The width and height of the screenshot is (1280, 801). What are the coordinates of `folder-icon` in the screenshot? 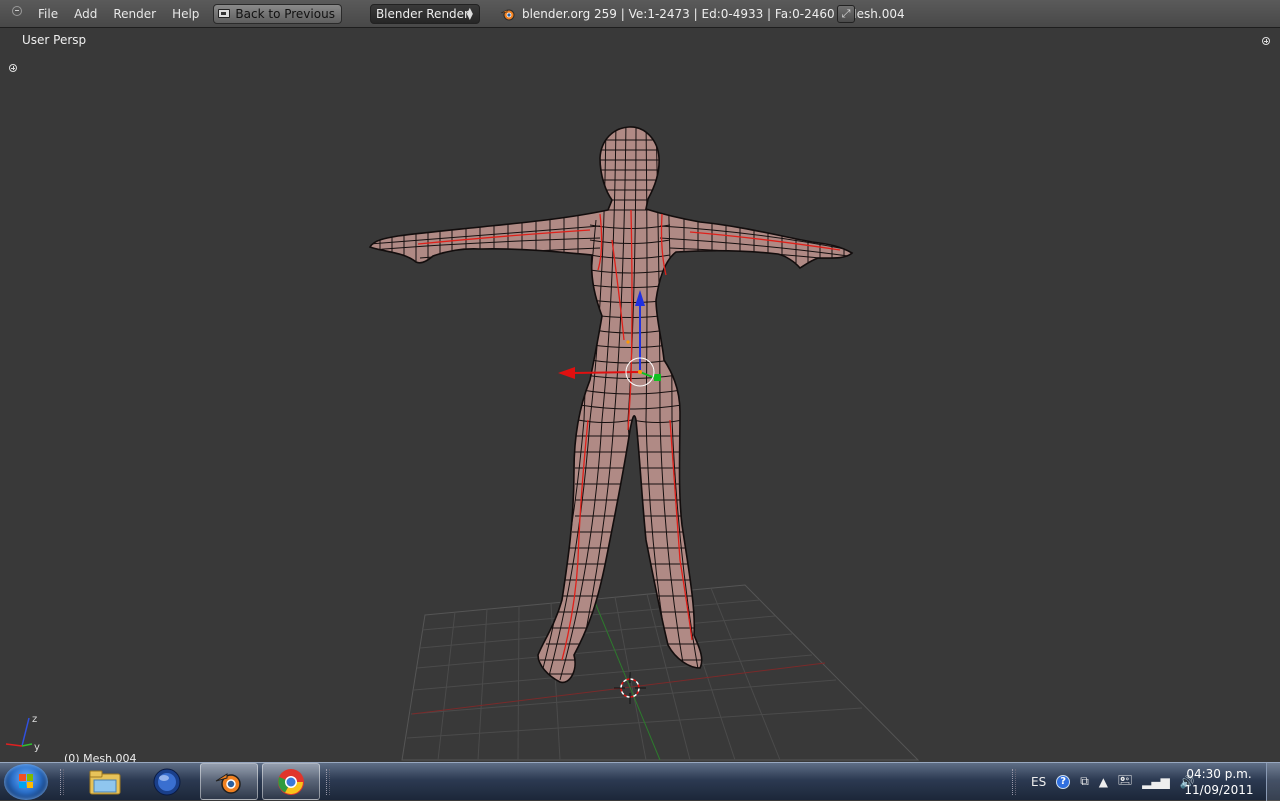 It's located at (105, 782).